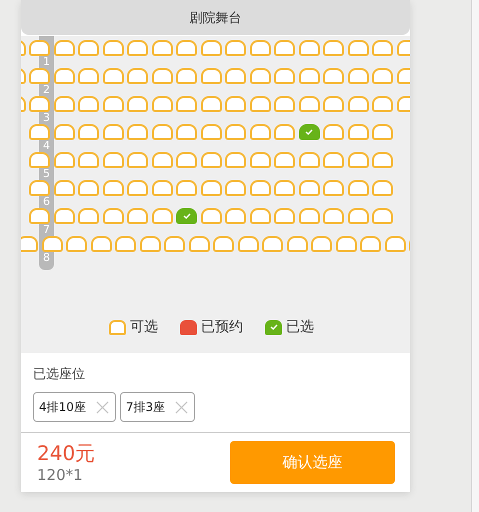 The width and height of the screenshot is (479, 512). I want to click on selected-seat, so click(309, 132).